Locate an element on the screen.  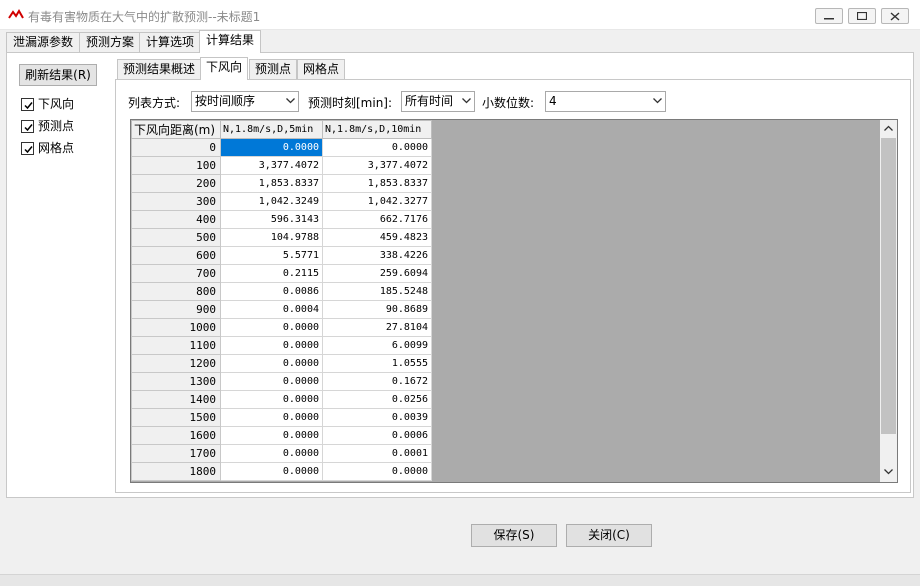
scrollbar-thumb is located at coordinates (888, 286).